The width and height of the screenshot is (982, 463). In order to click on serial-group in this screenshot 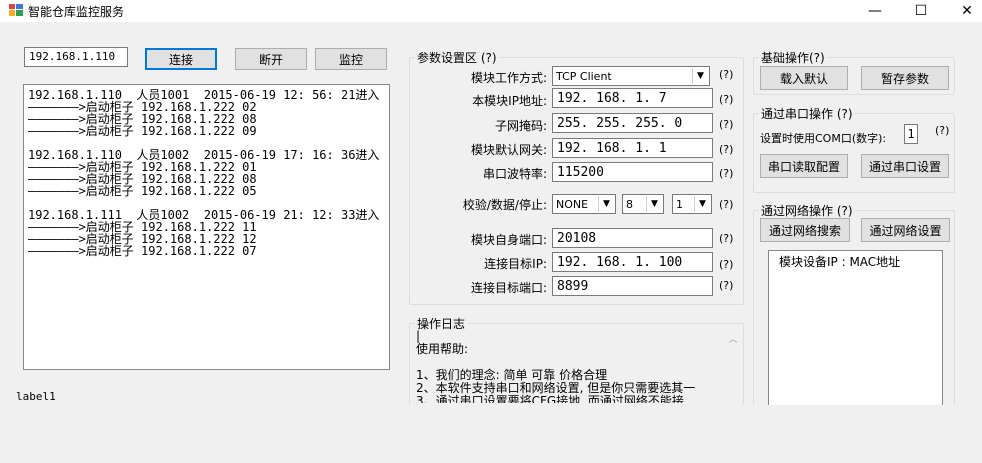, I will do `click(854, 153)`.